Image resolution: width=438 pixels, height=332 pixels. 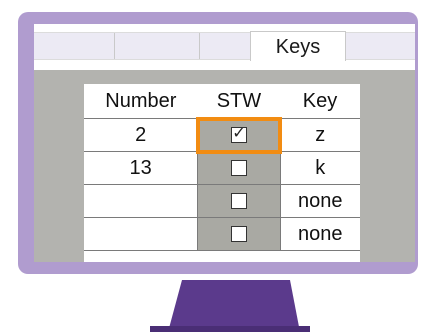 What do you see at coordinates (141, 168) in the screenshot?
I see `cell-number: 13` at bounding box center [141, 168].